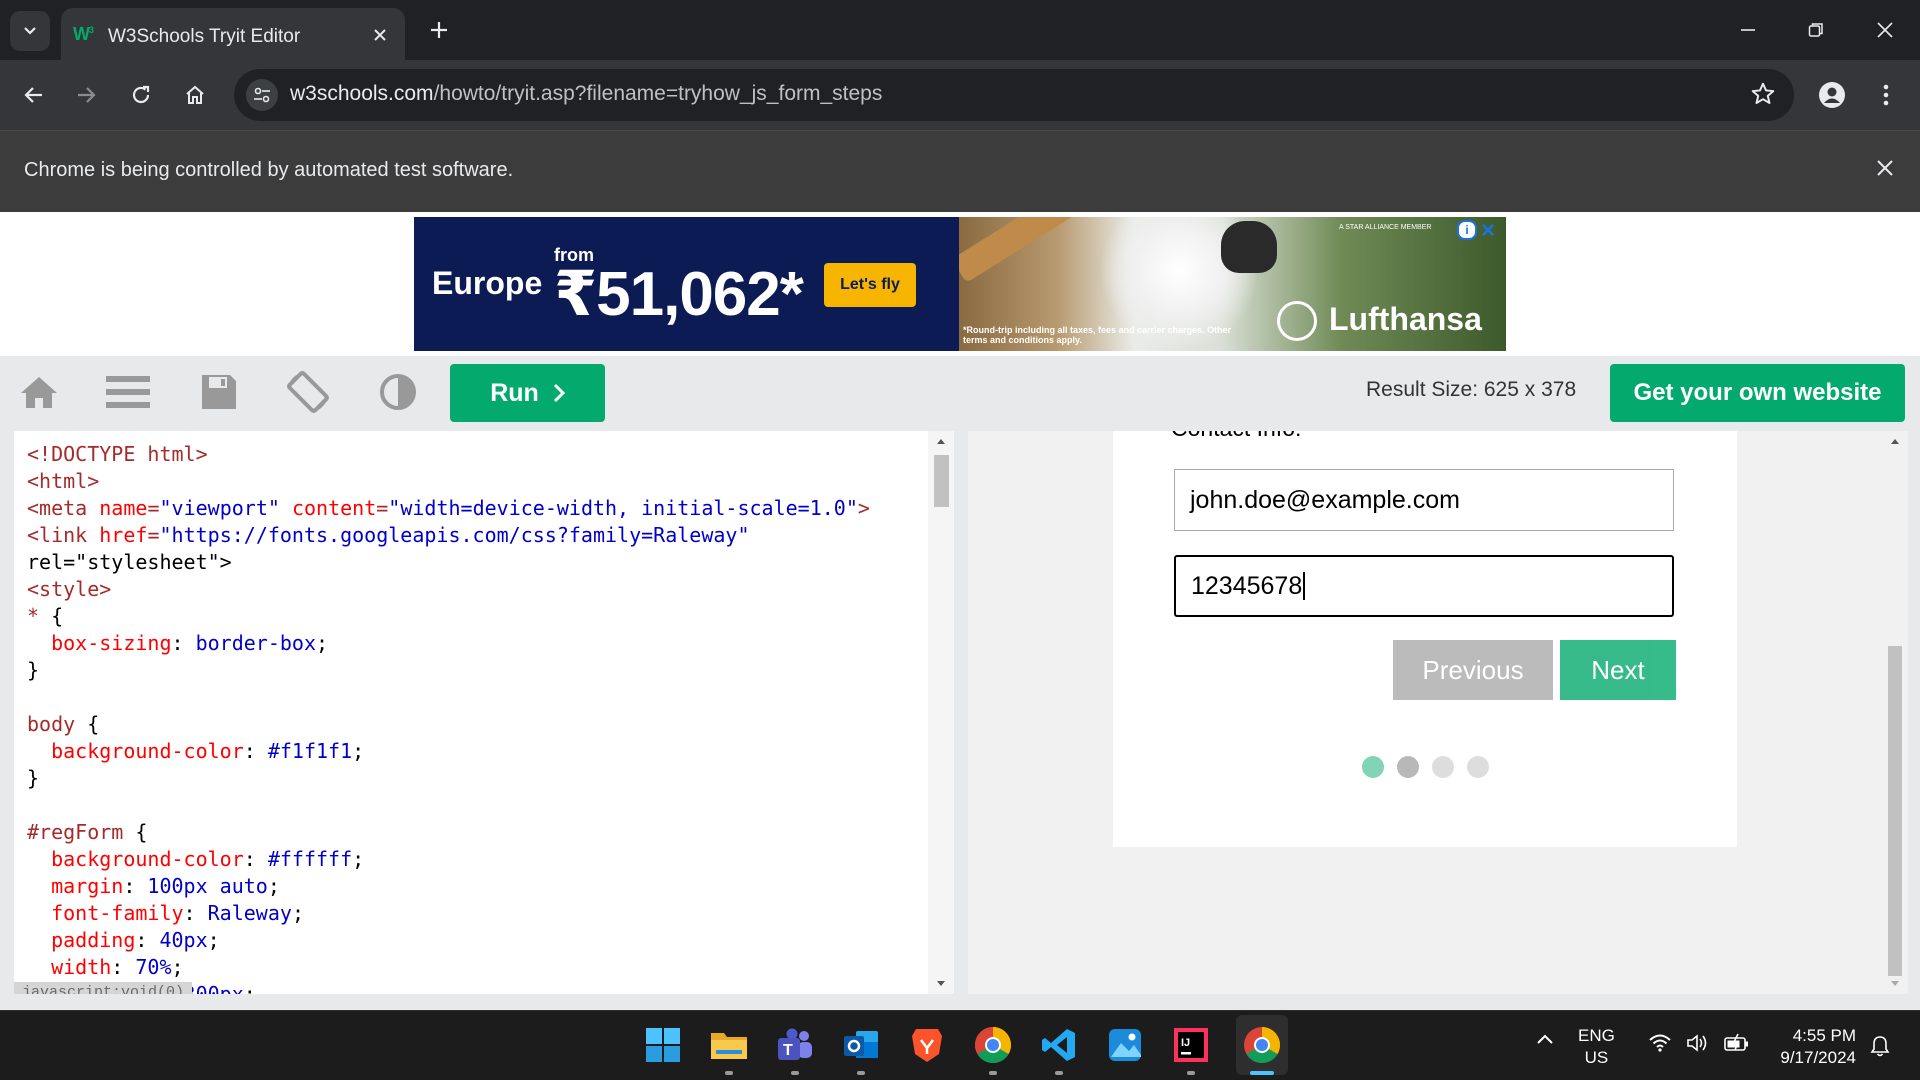  What do you see at coordinates (686, 284) in the screenshot?
I see `ad-offer-panel: Europe from ₹51,062* Let's fly` at bounding box center [686, 284].